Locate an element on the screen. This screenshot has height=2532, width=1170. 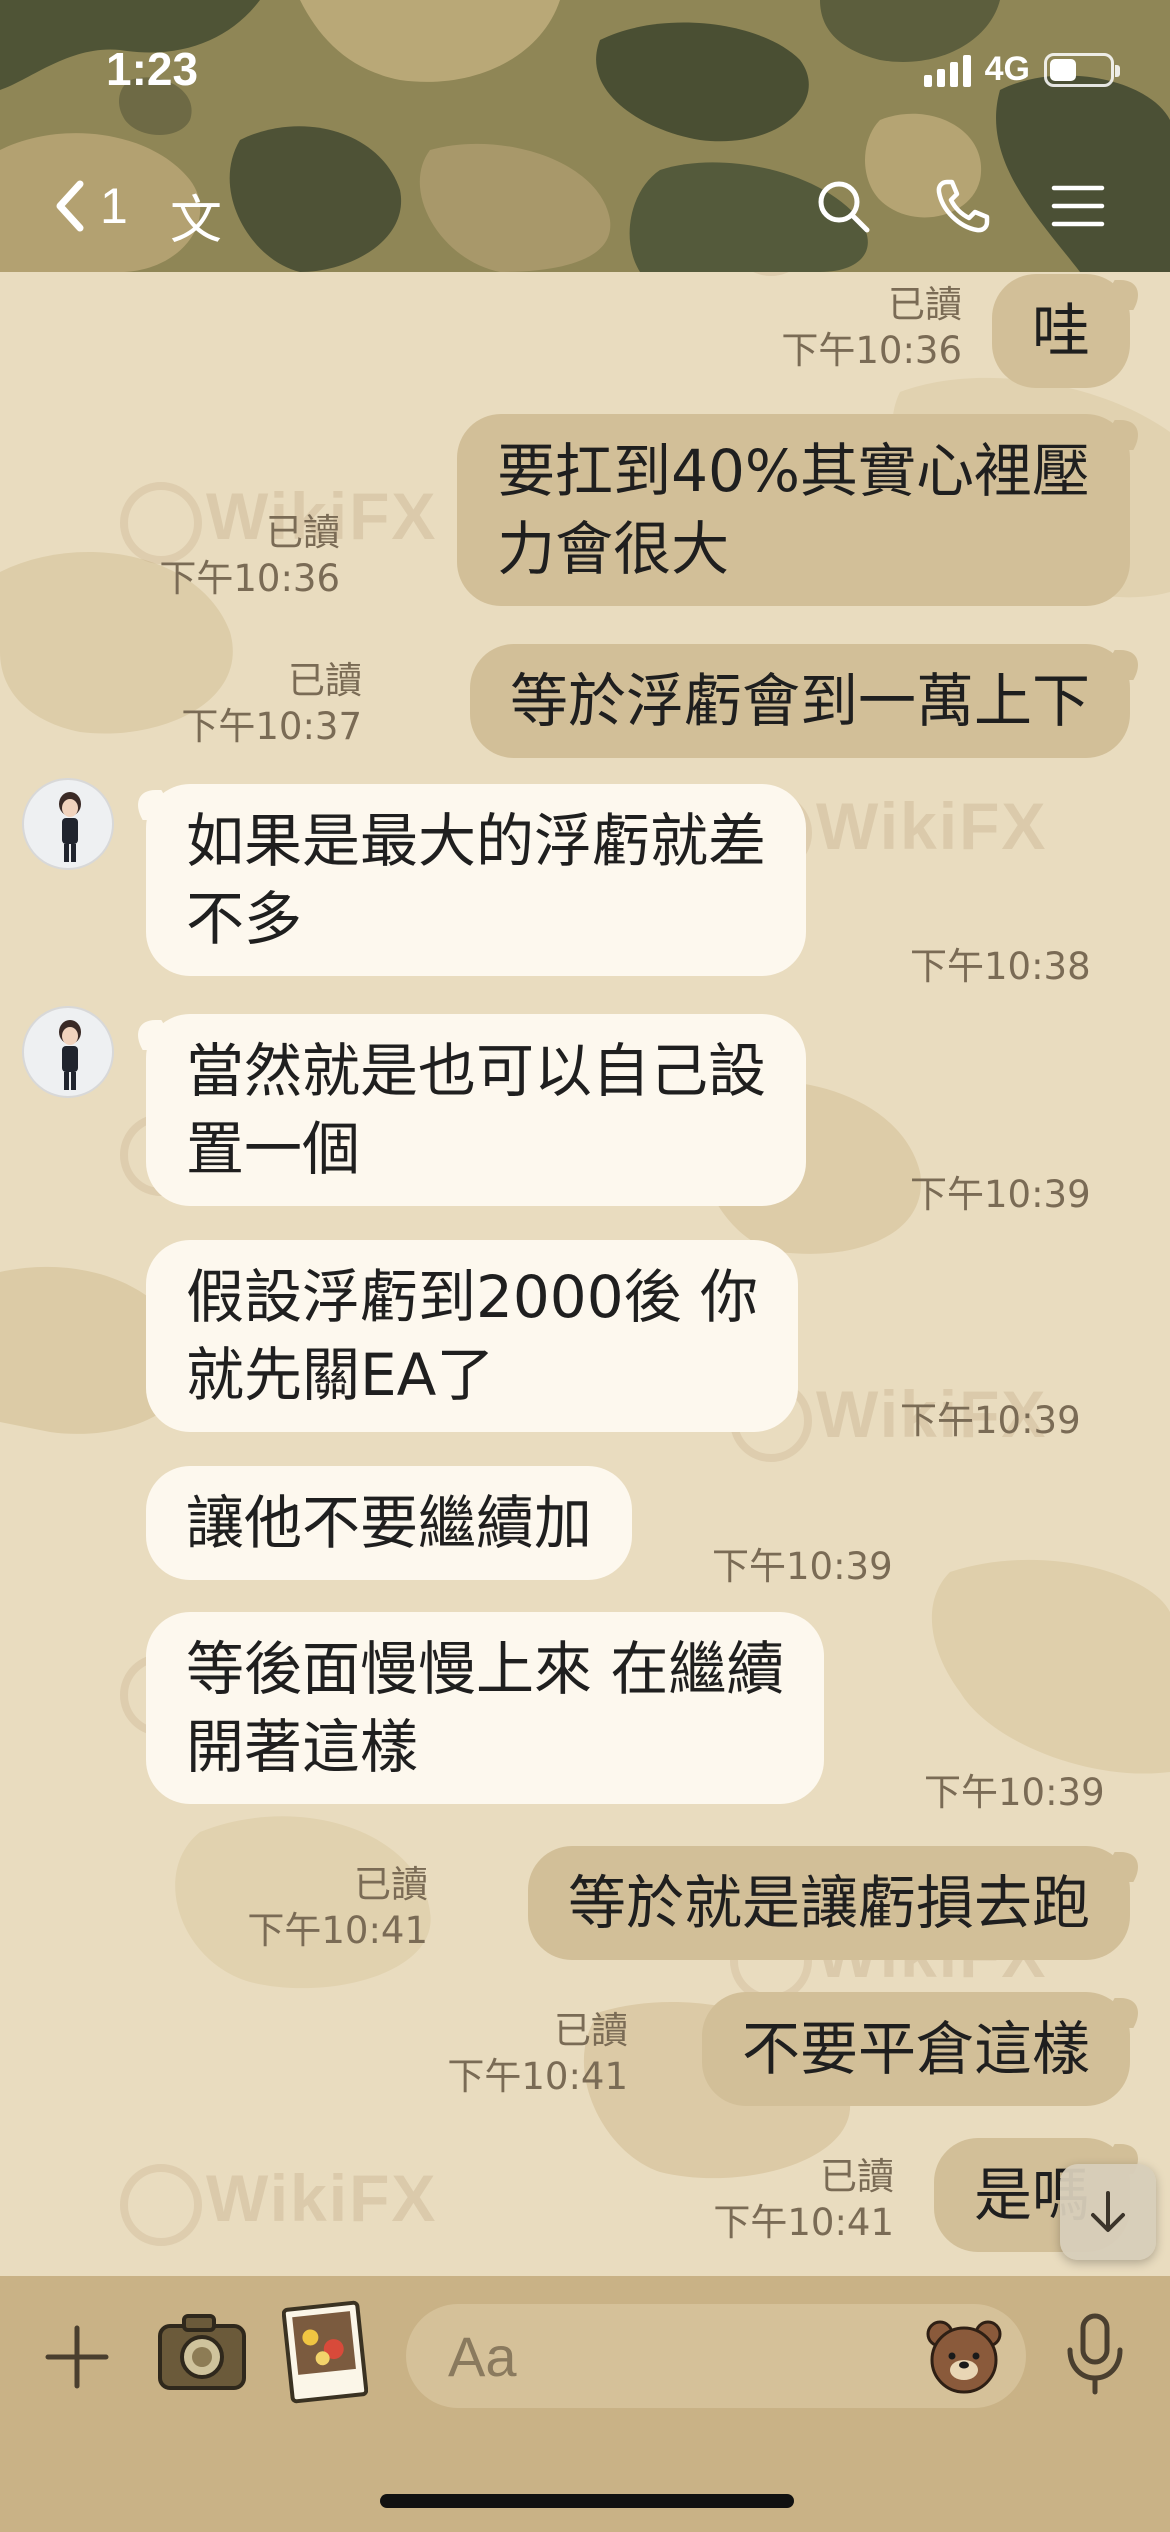
incoming-message: 讓他不要繼續加 is located at coordinates (389, 1523).